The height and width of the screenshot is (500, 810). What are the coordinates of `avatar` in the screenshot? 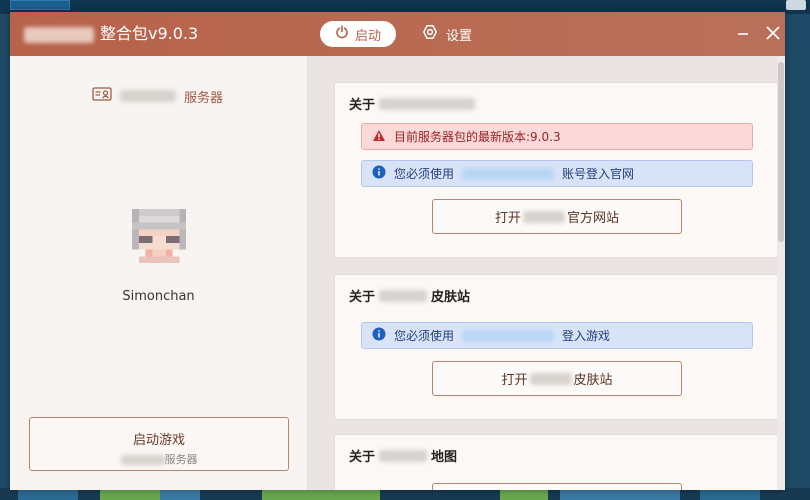 It's located at (159, 236).